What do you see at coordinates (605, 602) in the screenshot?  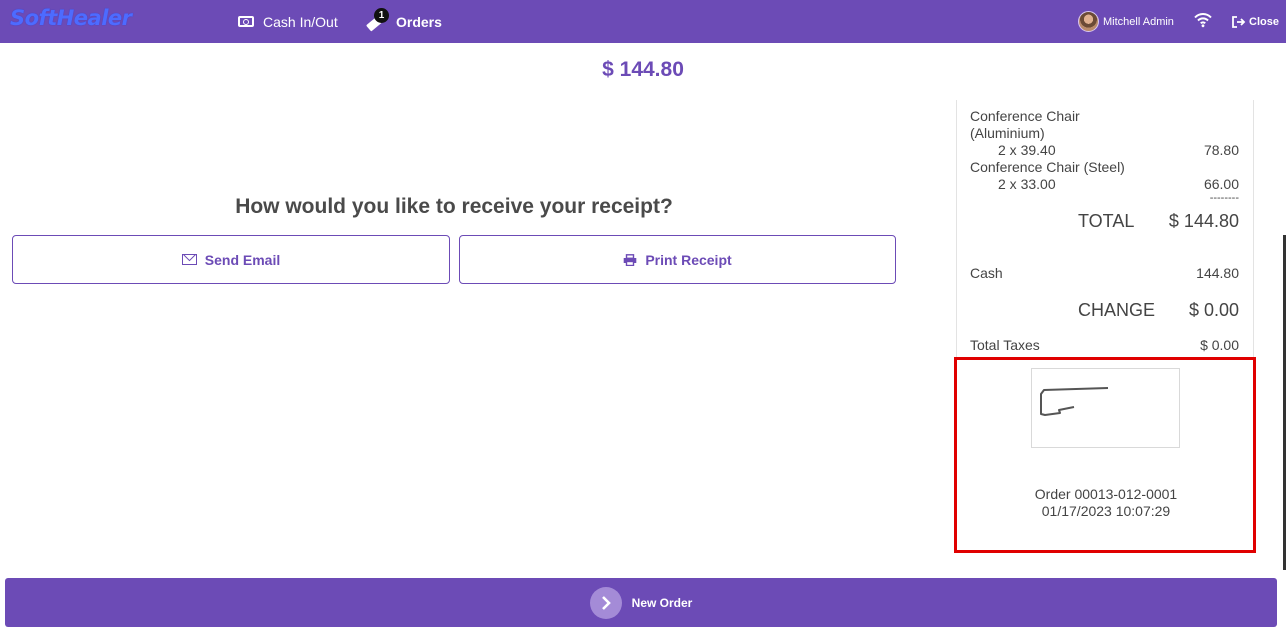 I see `chevron-right-icon` at bounding box center [605, 602].